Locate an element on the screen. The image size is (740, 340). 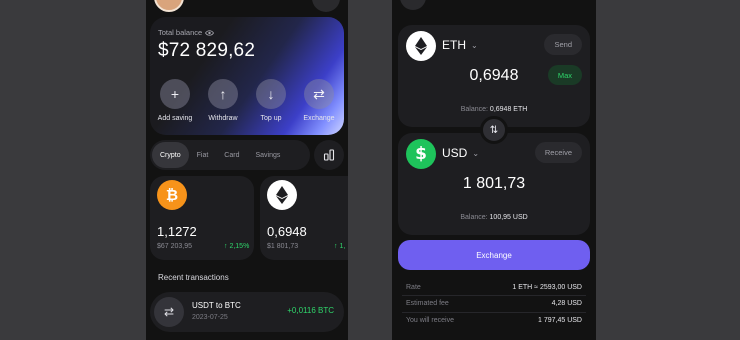
action-label: Top up is located at coordinates (271, 118).